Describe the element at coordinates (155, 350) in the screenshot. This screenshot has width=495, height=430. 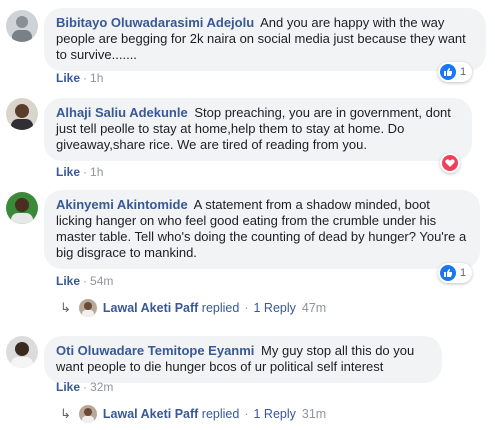
I see `comment-author: Oti Oluwadare Temitope Eyanmi` at that location.